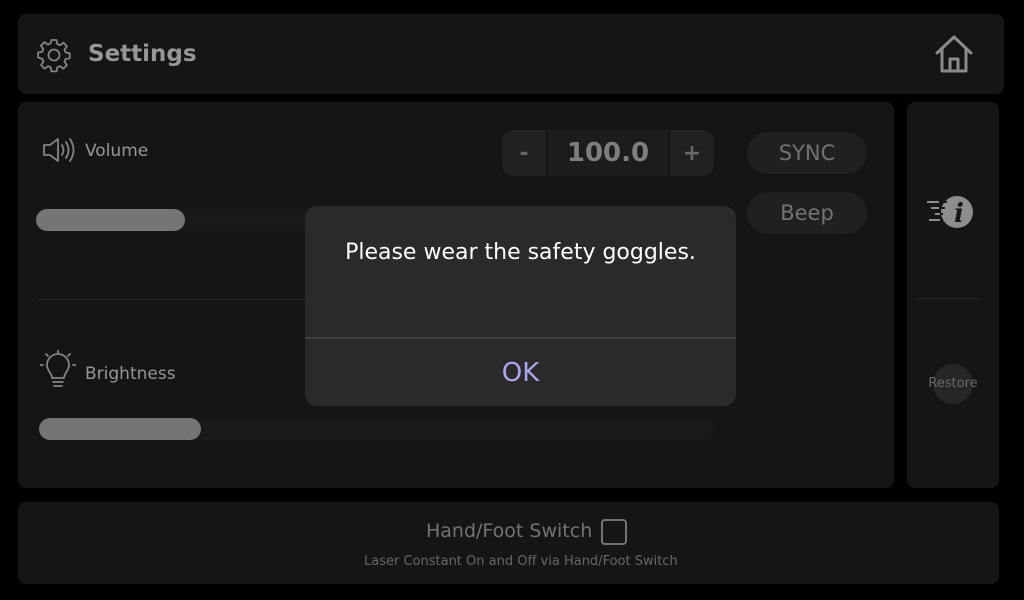 The image size is (1024, 600). Describe the element at coordinates (520, 372) in the screenshot. I see `ok-button: OK` at that location.